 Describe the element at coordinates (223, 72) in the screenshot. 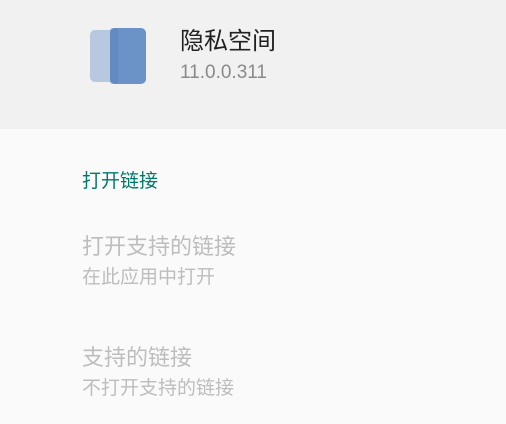

I see `app-version: 11.0.0.311` at that location.